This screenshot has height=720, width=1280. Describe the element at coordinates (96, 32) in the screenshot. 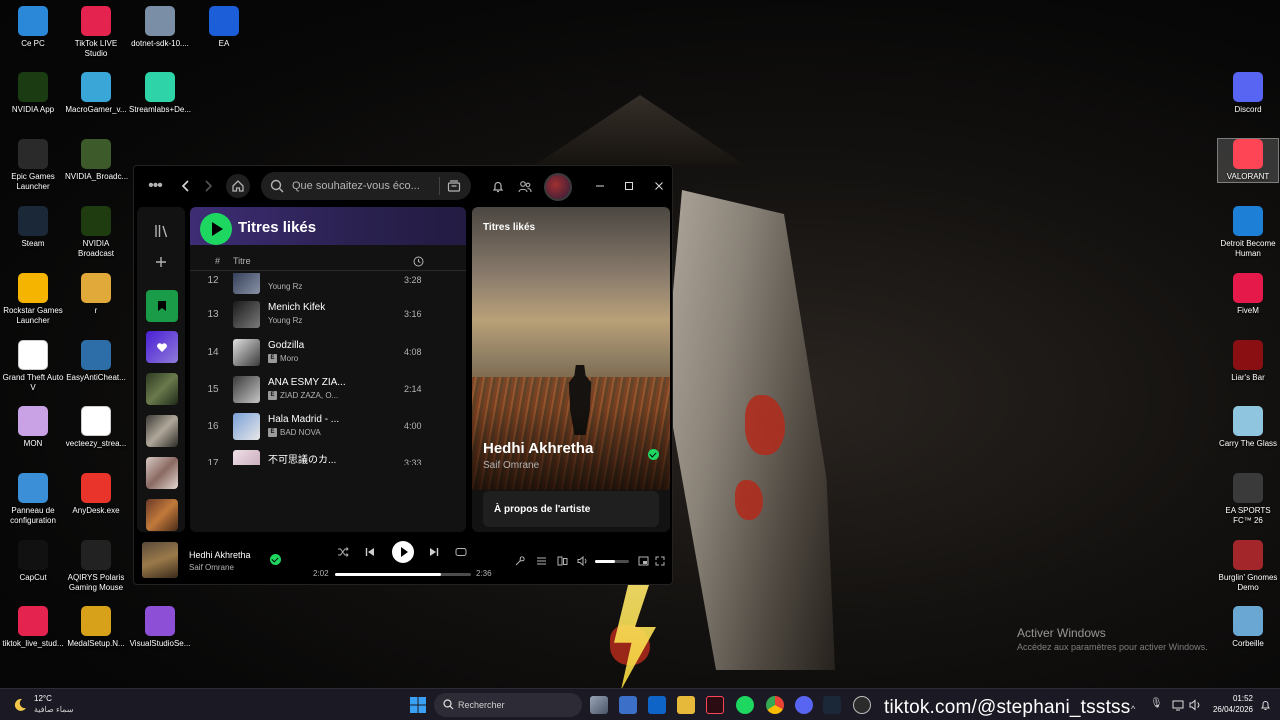

I see `desktop-shortcut: TikTok LIVE Studio` at that location.